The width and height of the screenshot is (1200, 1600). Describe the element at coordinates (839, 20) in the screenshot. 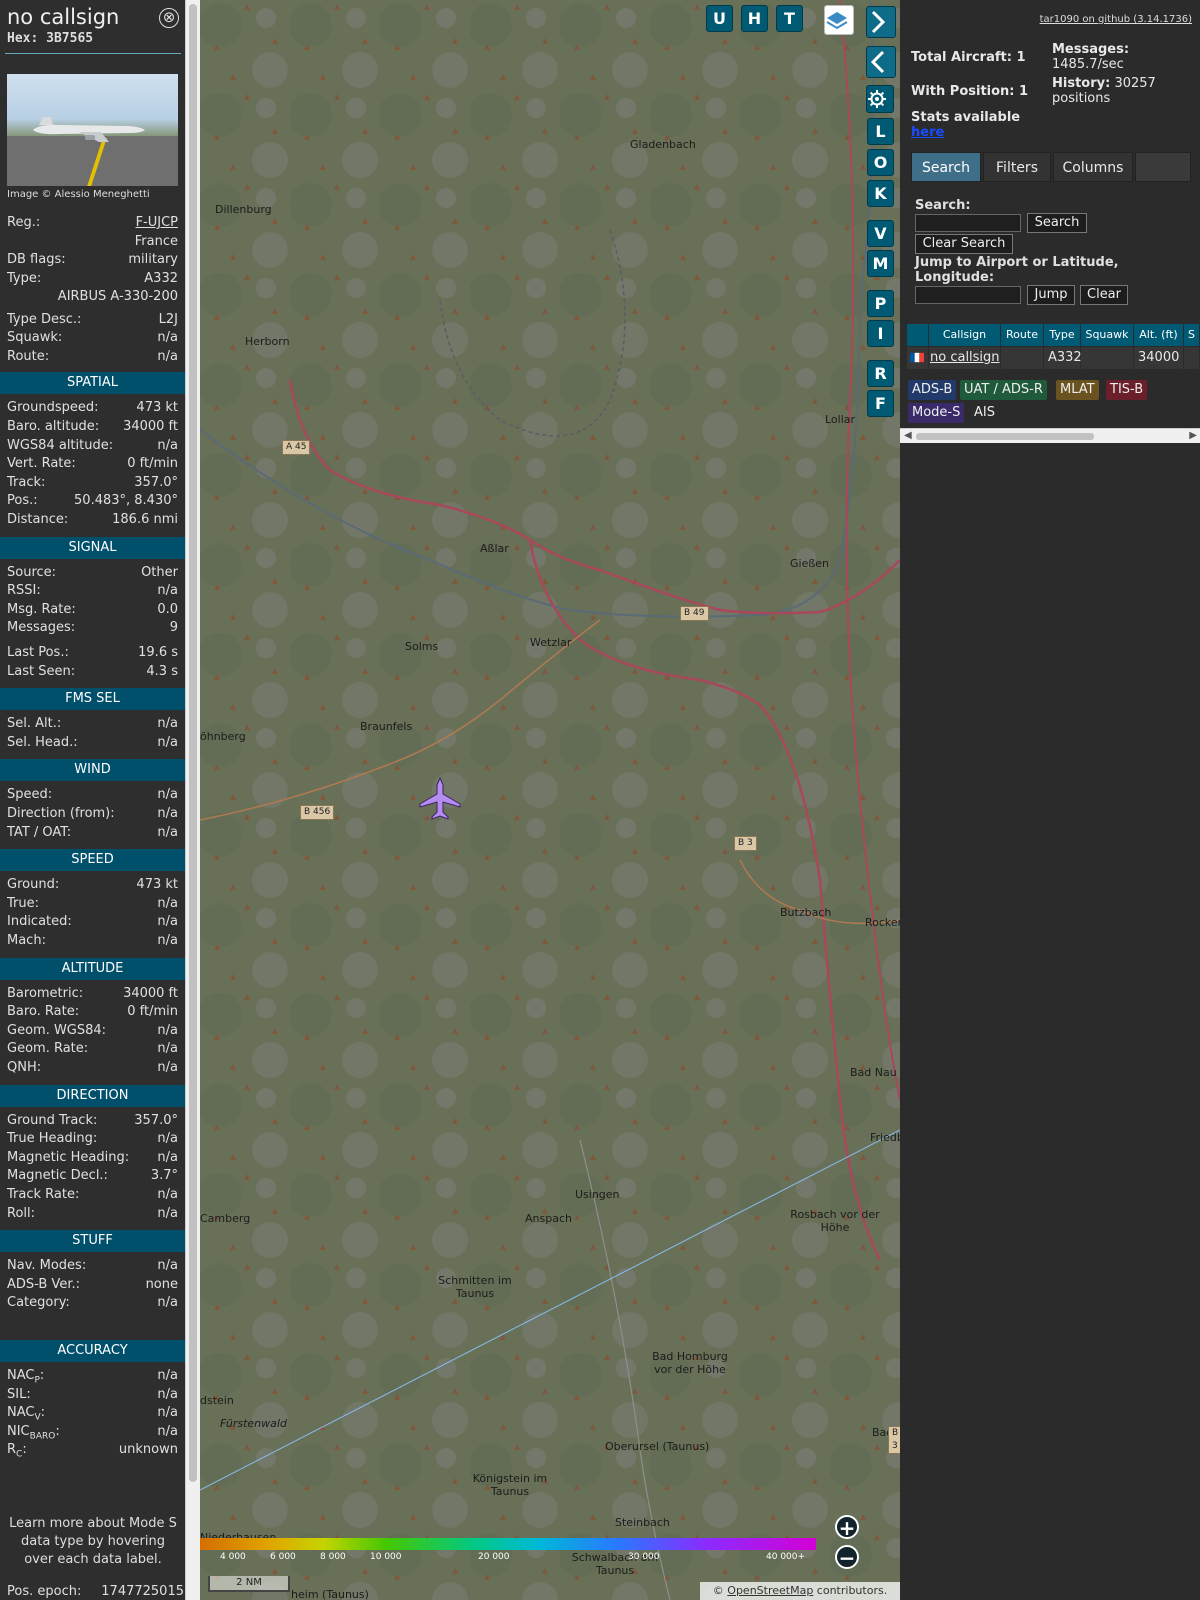

I see `layers-icon` at that location.